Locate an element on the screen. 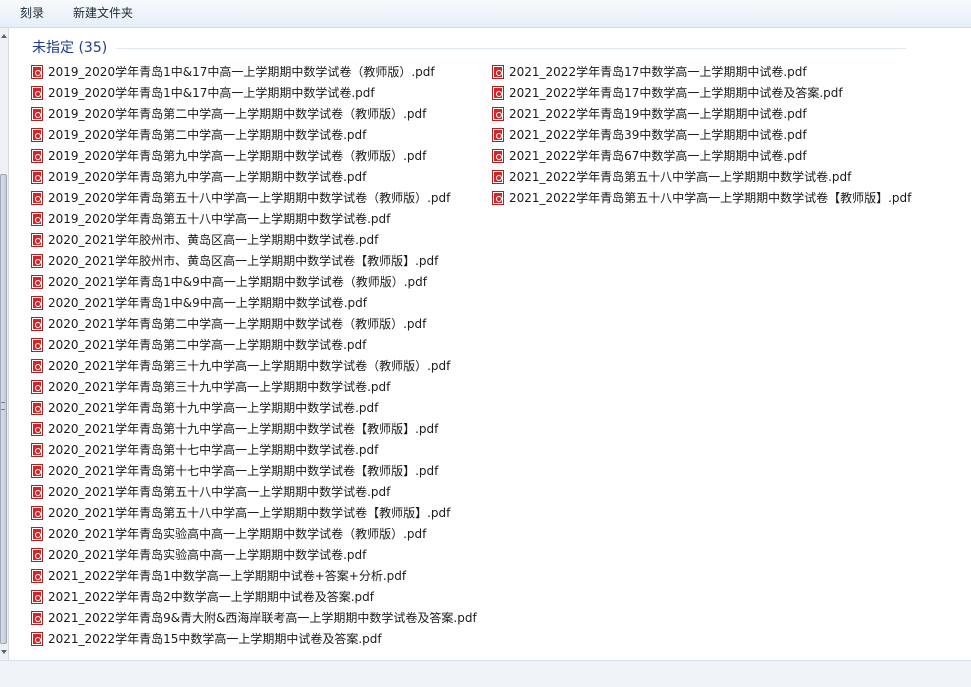  file-name: 2019_2020学年青岛第二中学高一上学期期中数学试卷（教师版）.pdf is located at coordinates (237, 114).